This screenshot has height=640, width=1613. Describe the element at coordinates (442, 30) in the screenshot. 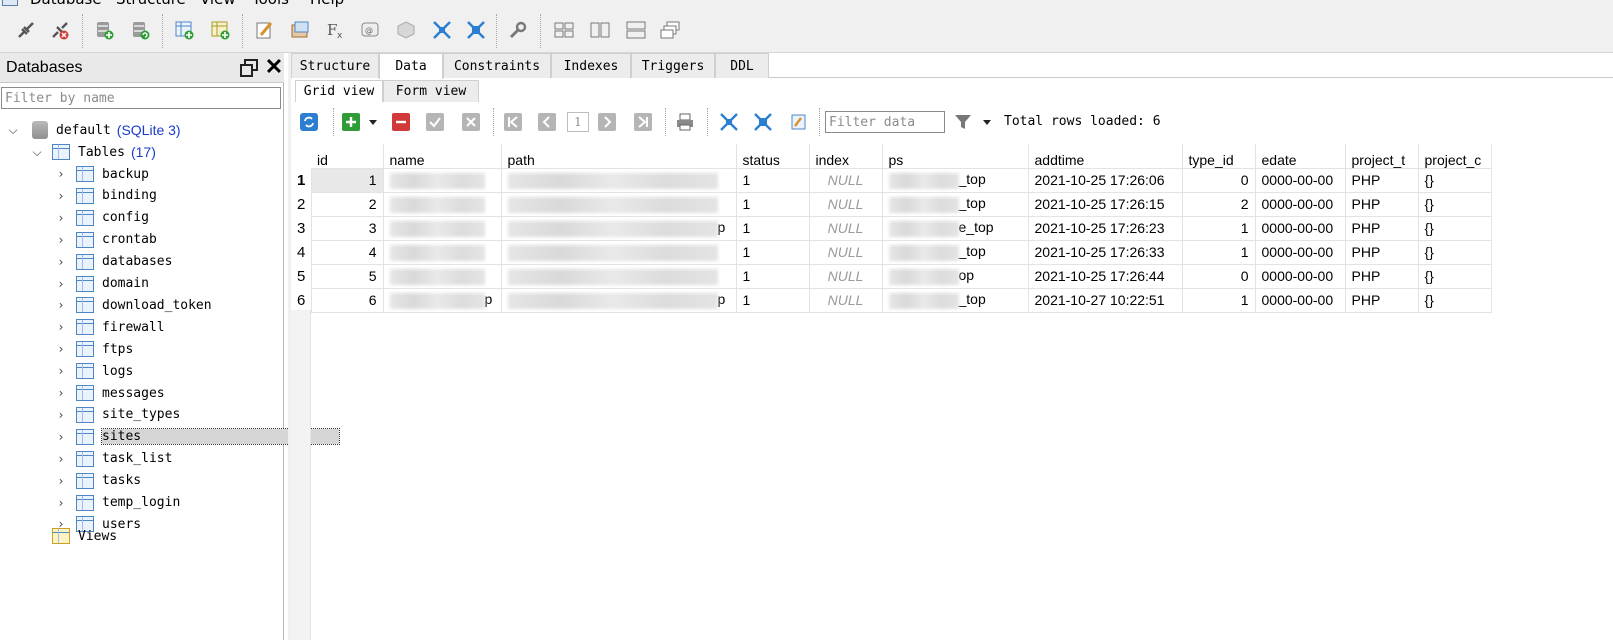

I see `collapse-icon` at that location.